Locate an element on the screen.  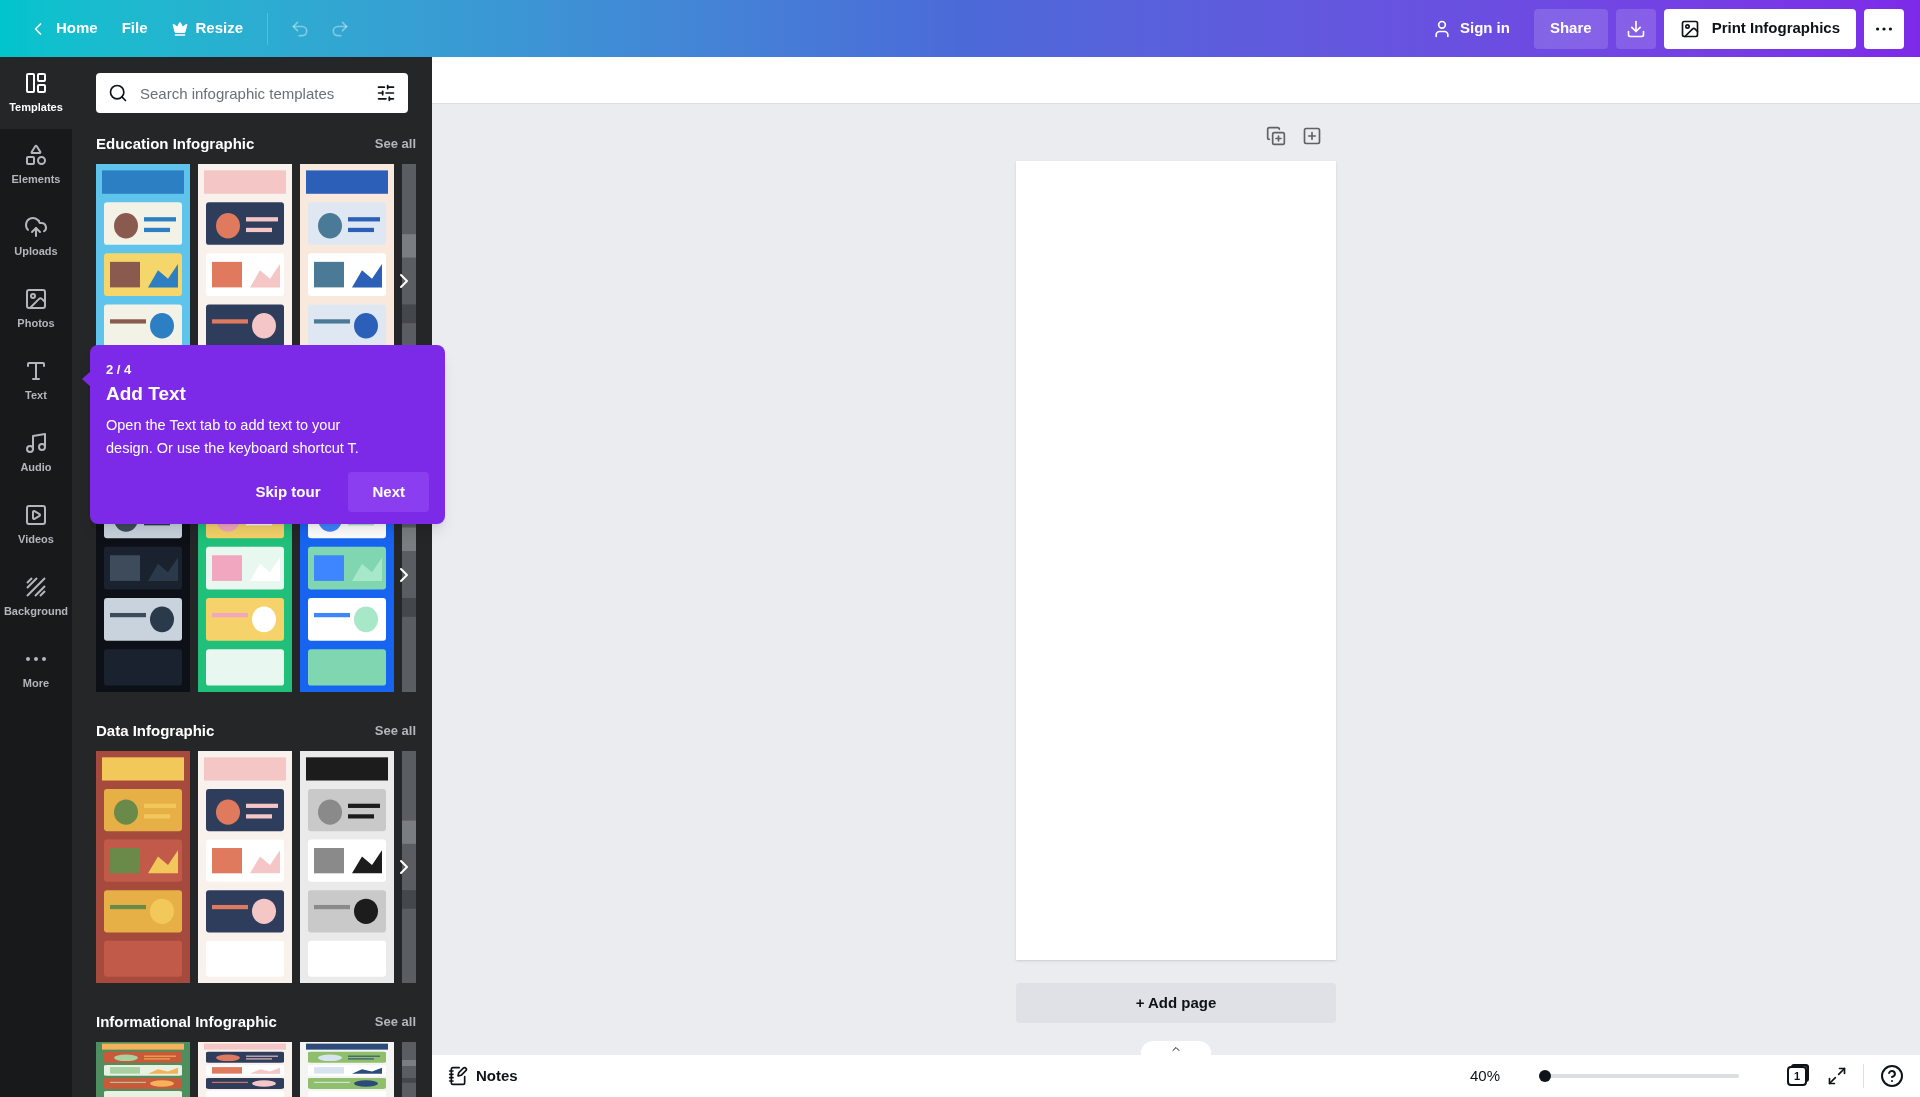
play-icon is located at coordinates (36, 514).